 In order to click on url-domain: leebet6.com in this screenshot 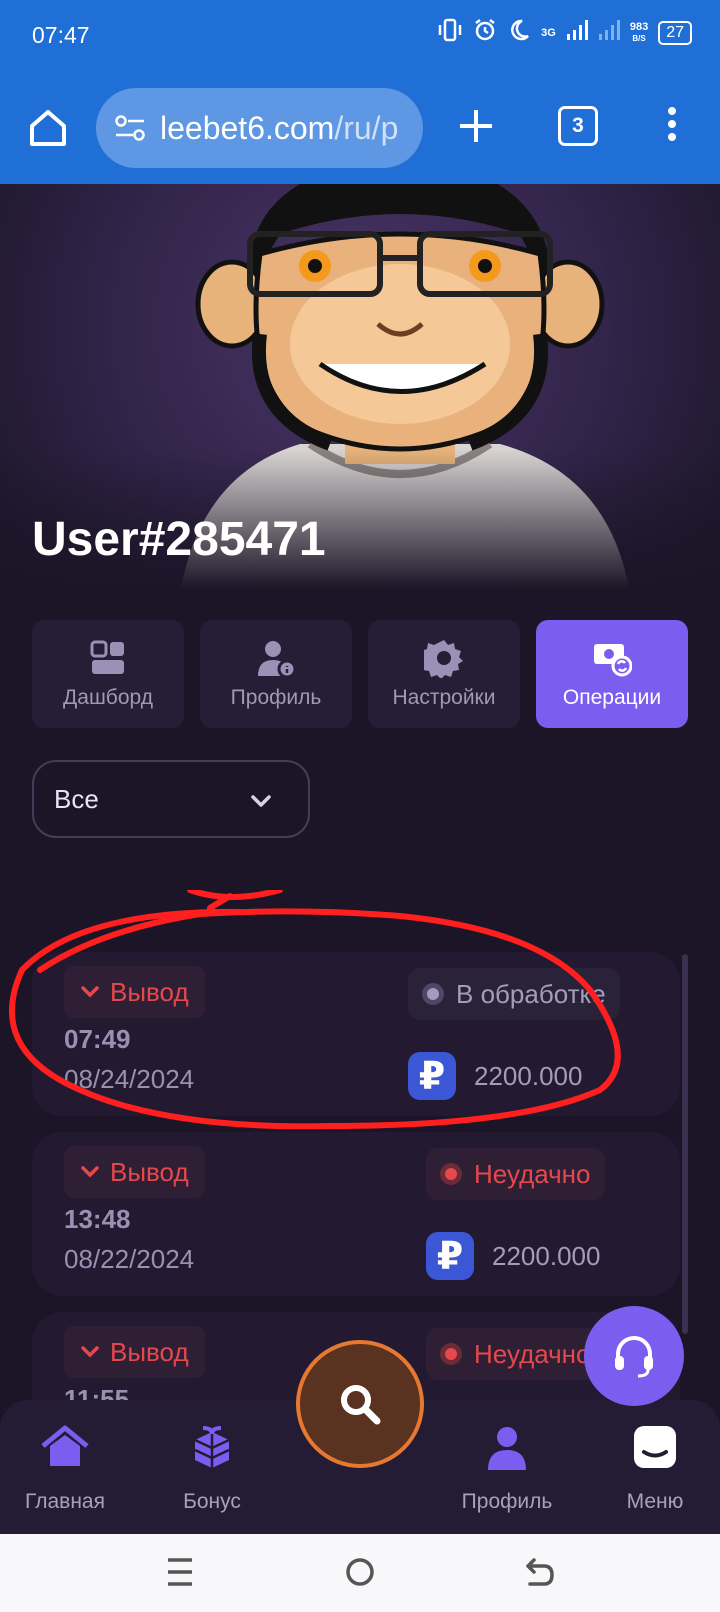, I will do `click(247, 128)`.